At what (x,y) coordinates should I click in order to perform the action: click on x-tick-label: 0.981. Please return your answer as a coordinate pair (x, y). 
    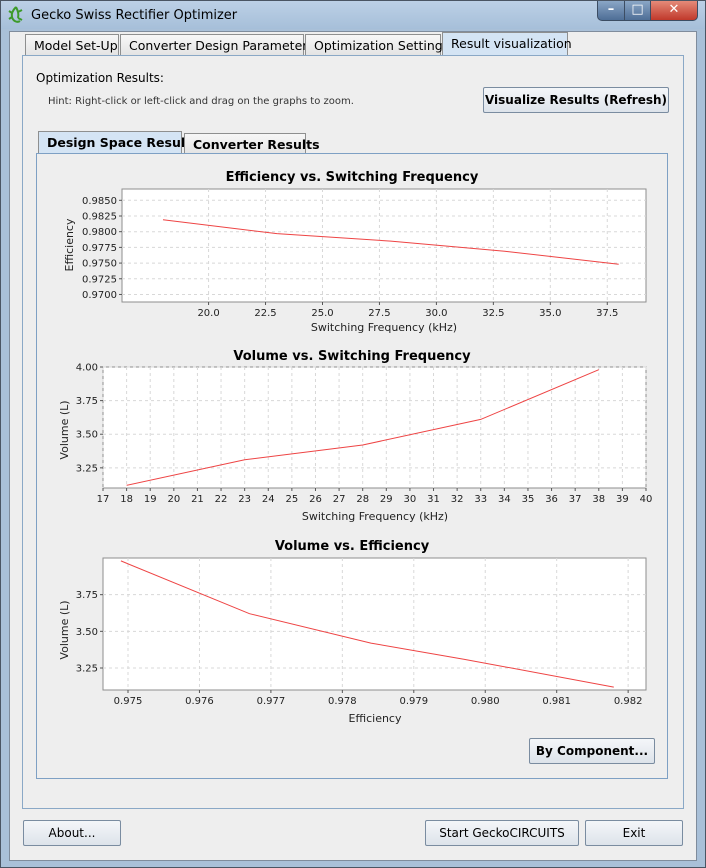
    Looking at the image, I should click on (556, 701).